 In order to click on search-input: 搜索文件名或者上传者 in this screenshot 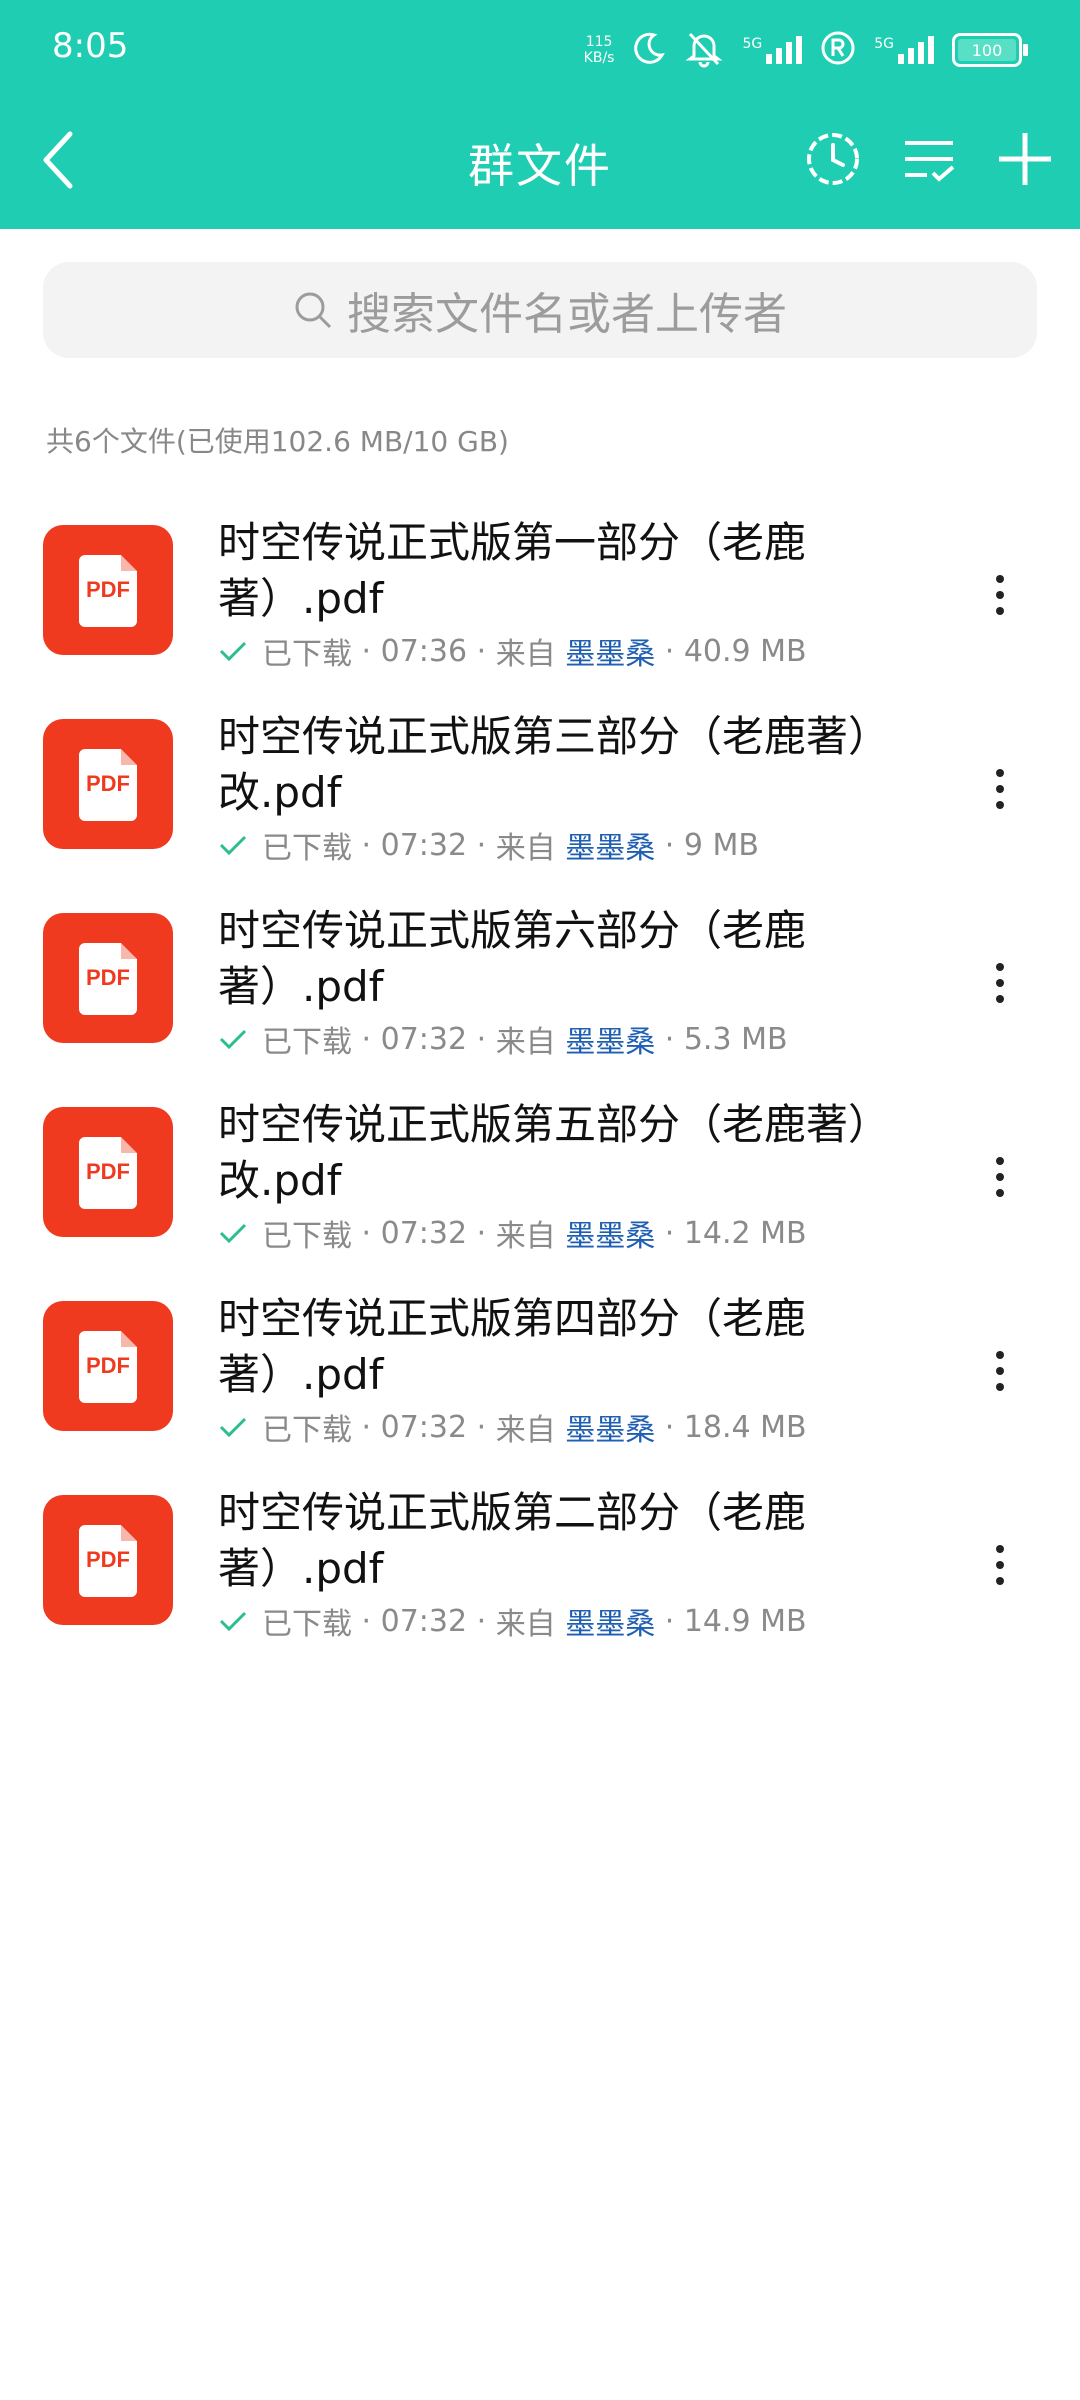, I will do `click(540, 310)`.